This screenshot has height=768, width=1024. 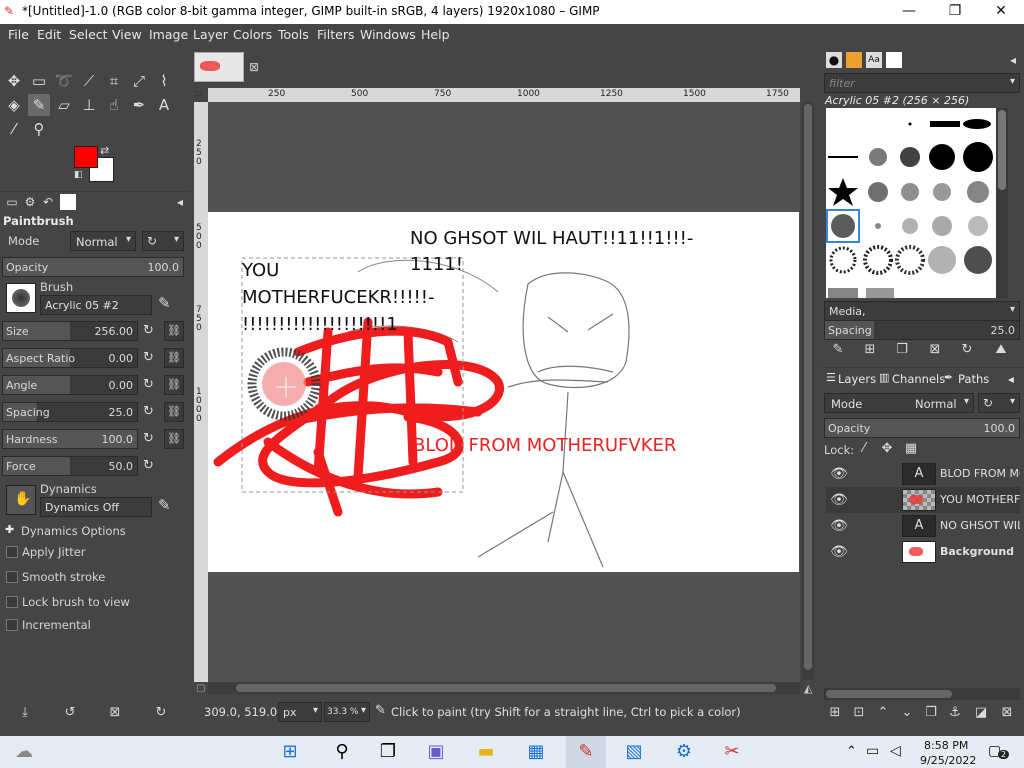 I want to click on new-brush-icon: ⊞, so click(x=870, y=350).